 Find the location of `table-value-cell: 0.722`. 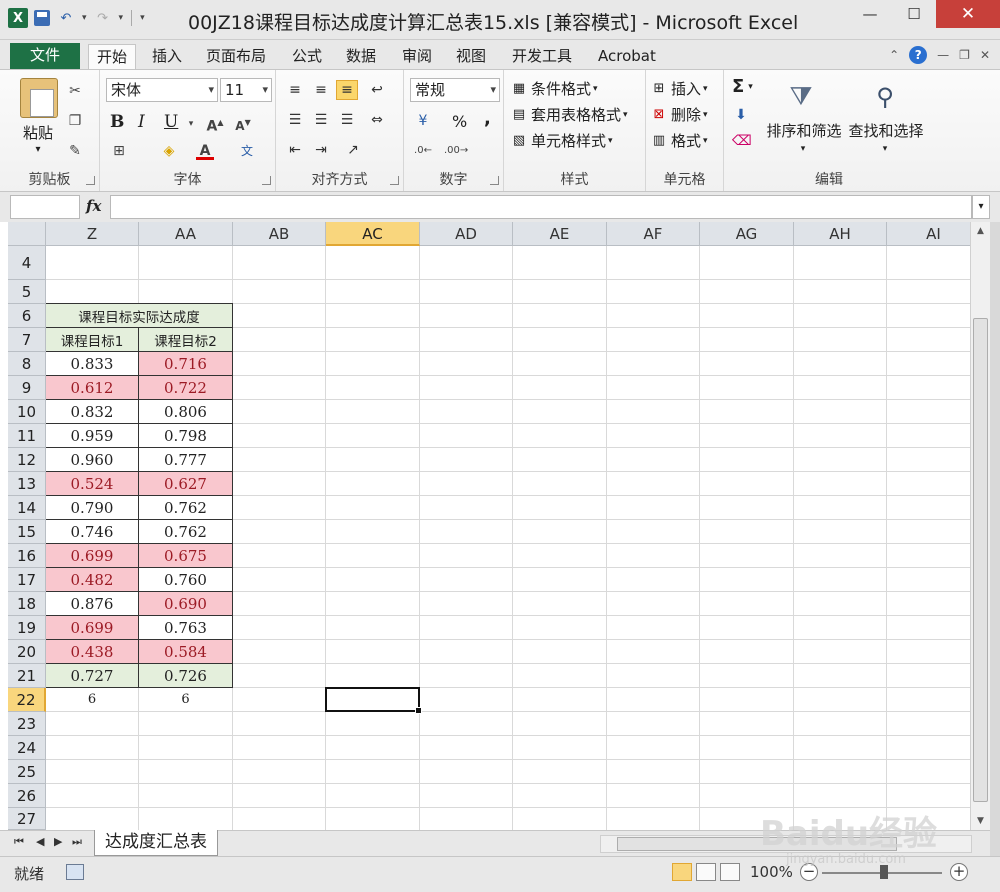

table-value-cell: 0.722 is located at coordinates (185, 387).